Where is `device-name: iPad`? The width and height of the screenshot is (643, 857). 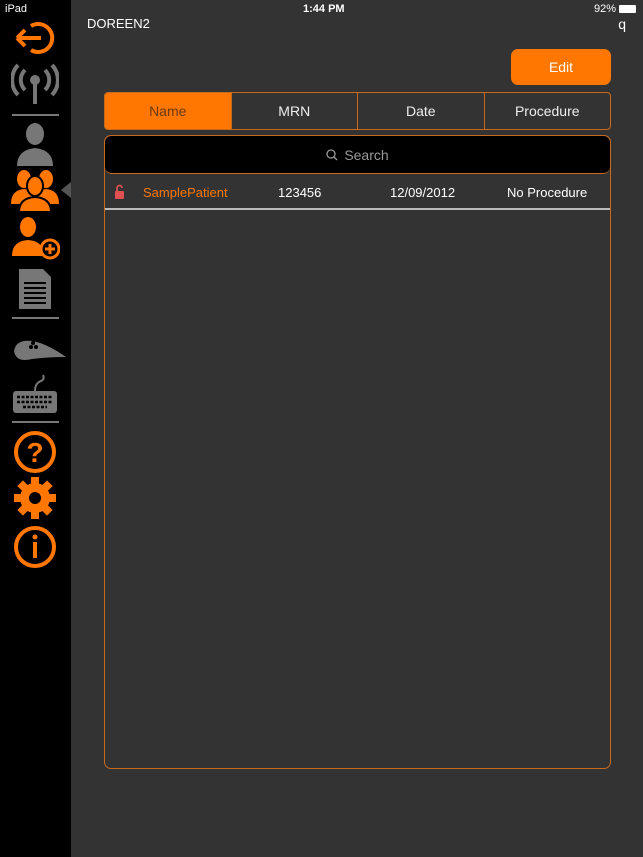 device-name: iPad is located at coordinates (16, 9).